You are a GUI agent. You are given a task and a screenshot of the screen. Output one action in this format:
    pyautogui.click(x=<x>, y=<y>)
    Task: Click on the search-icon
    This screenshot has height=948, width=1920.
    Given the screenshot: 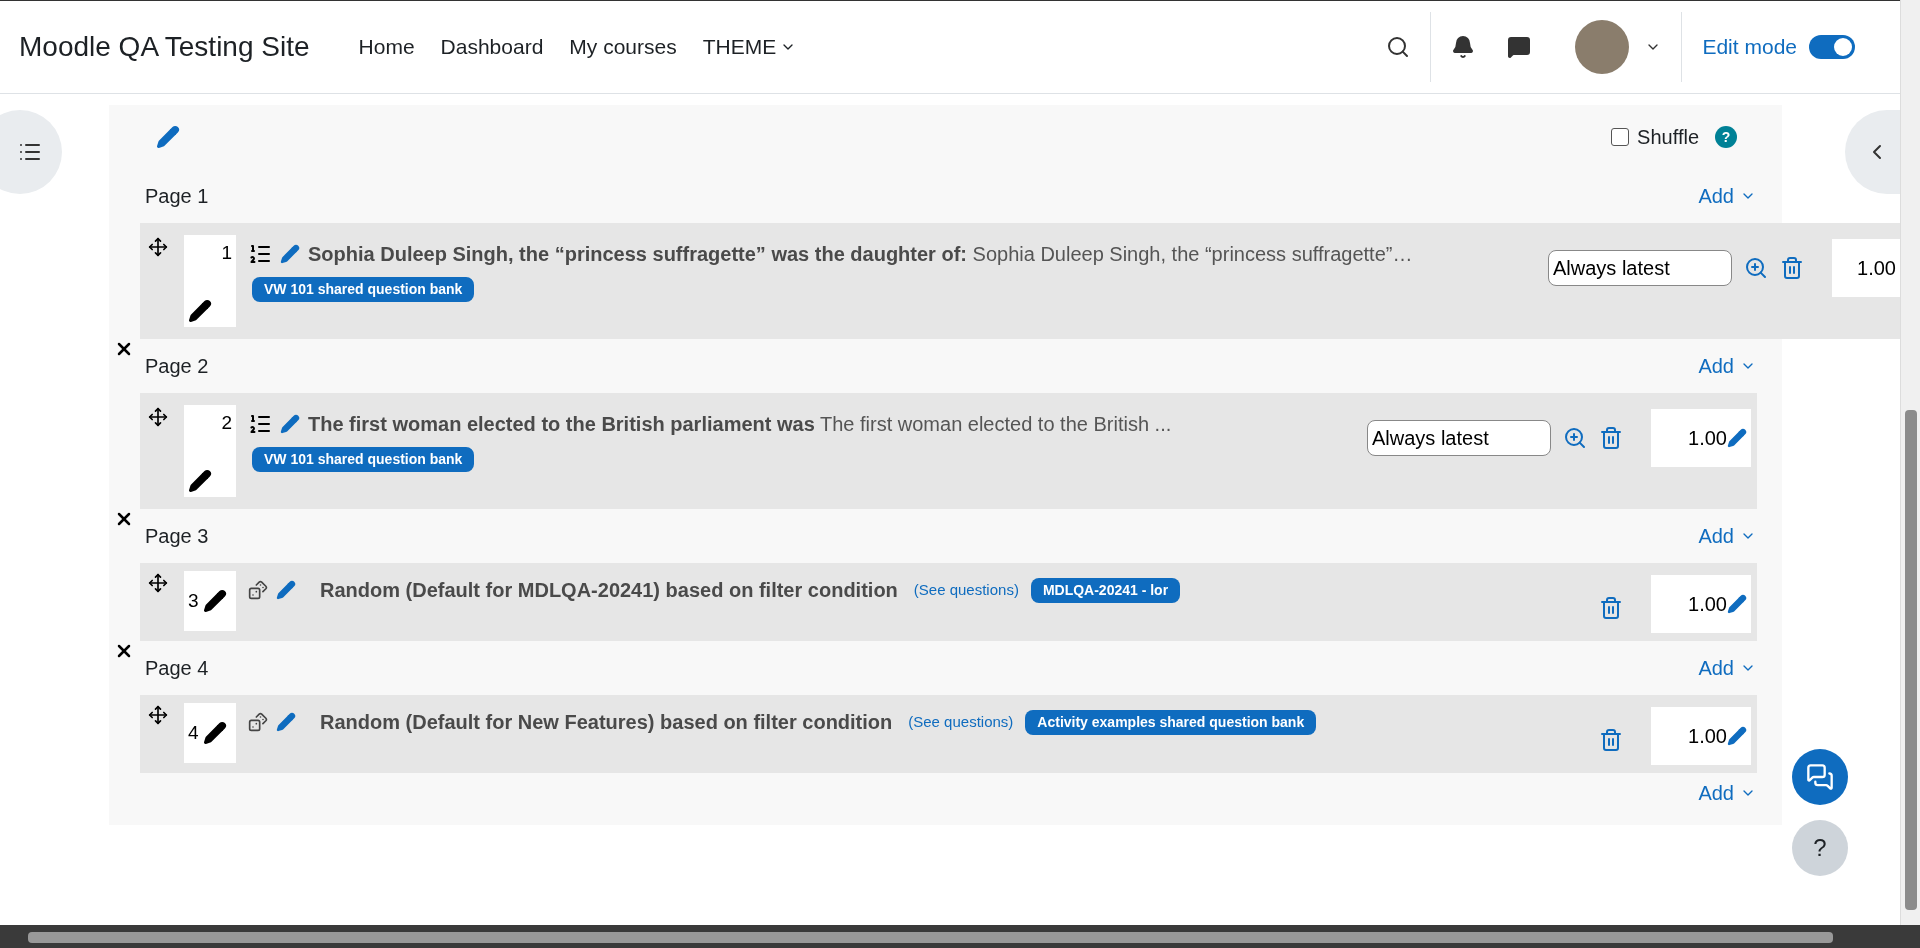 What is the action you would take?
    pyautogui.click(x=1398, y=47)
    